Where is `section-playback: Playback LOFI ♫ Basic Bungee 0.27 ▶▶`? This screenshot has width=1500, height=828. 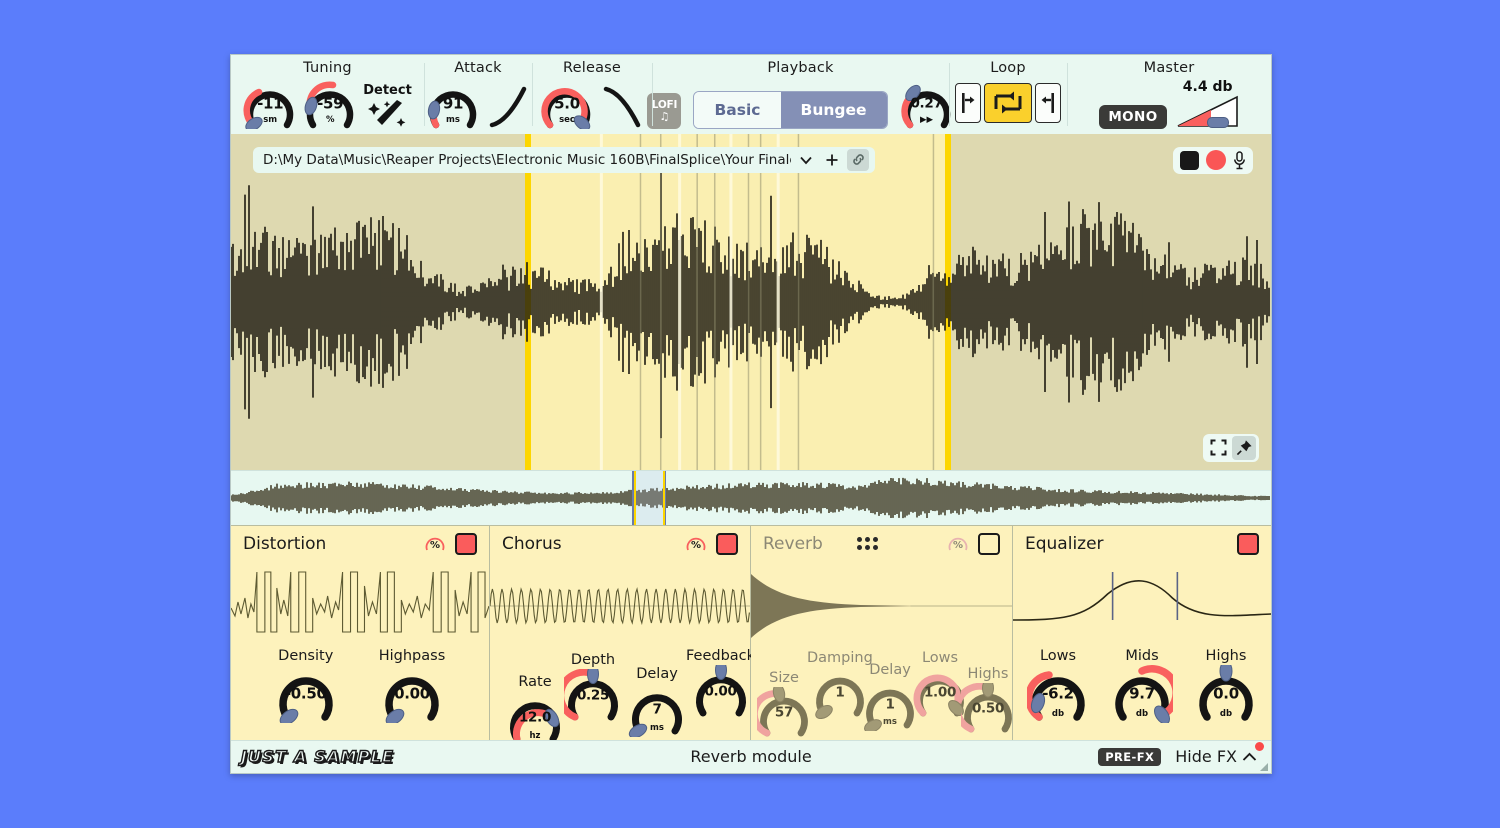
section-playback: Playback LOFI ♫ Basic Bungee 0.27 ▶▶ is located at coordinates (798, 94).